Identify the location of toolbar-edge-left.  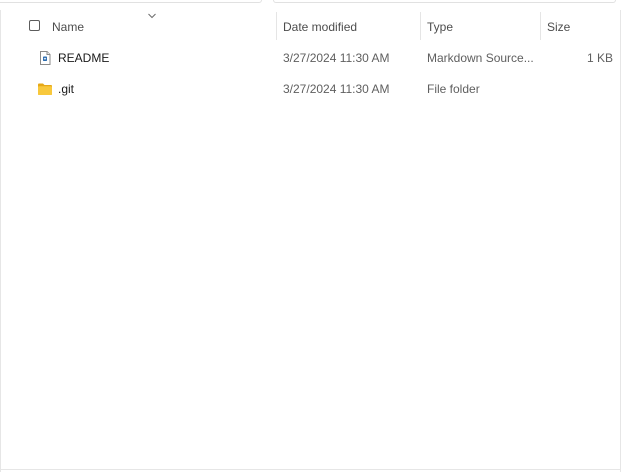
(131, 1).